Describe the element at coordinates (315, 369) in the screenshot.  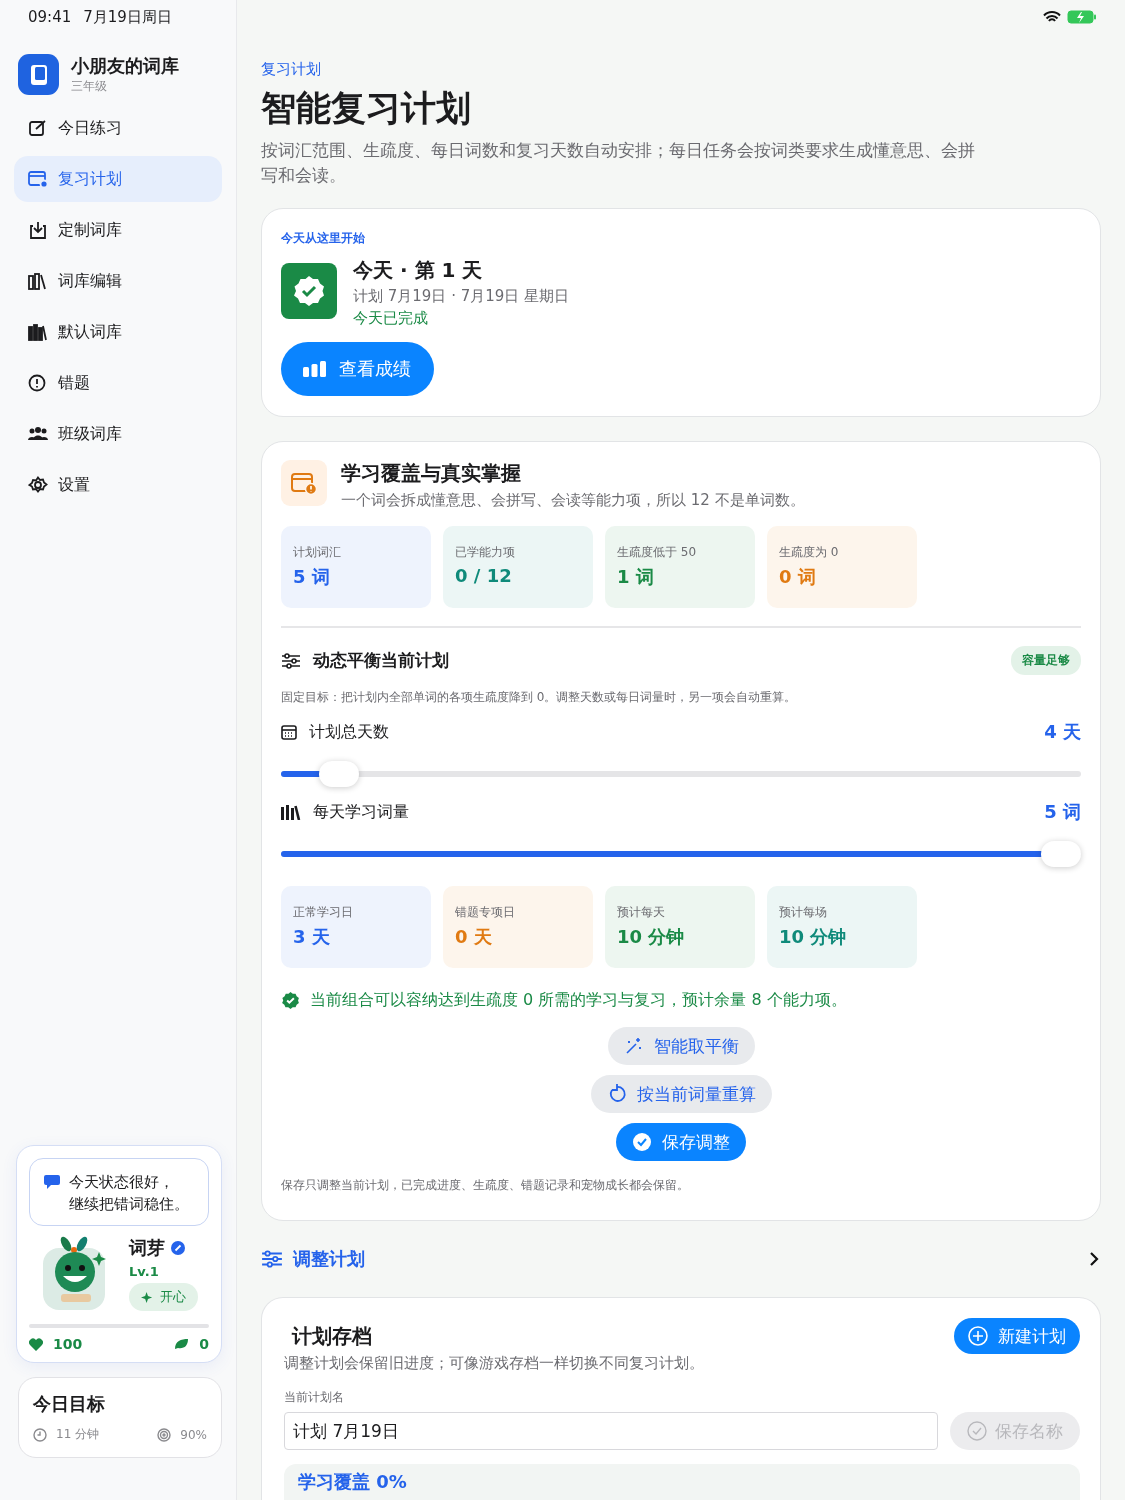
I see `bar-chart-icon` at that location.